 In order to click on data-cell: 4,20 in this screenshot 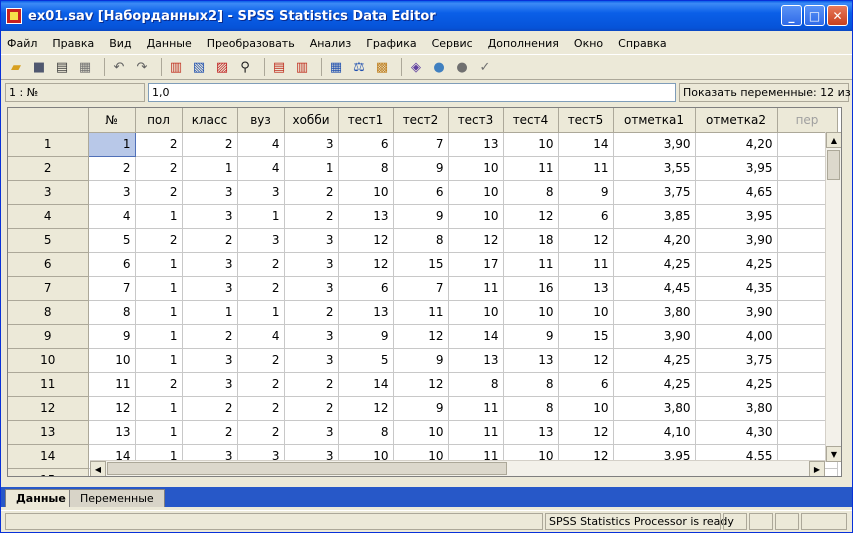, I will do `click(654, 240)`.